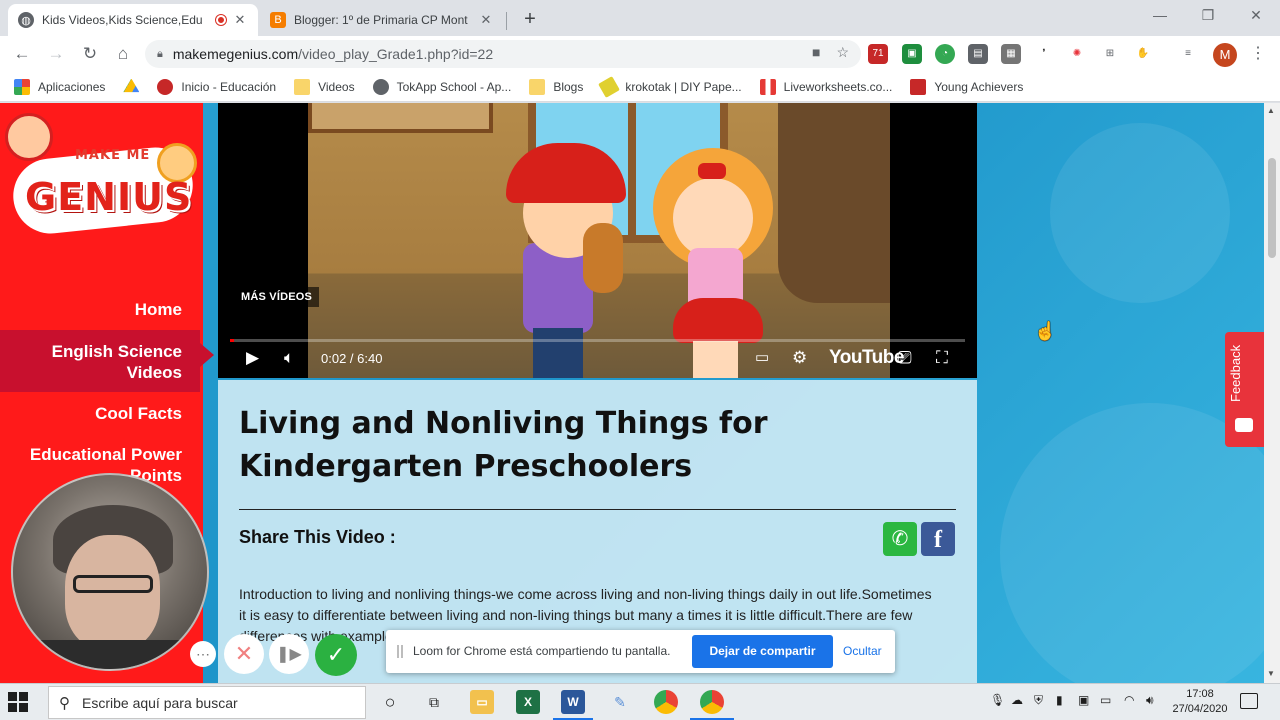 This screenshot has height=720, width=1280. What do you see at coordinates (862, 651) in the screenshot?
I see `hide-button: Ocultar` at bounding box center [862, 651].